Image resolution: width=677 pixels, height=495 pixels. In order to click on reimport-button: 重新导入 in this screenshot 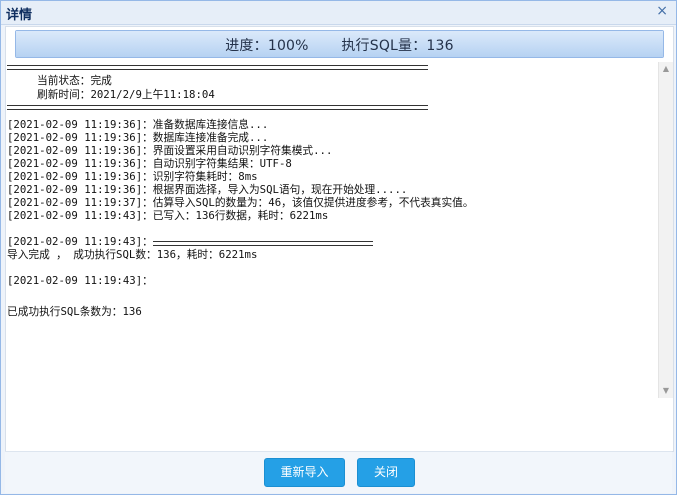, I will do `click(304, 472)`.